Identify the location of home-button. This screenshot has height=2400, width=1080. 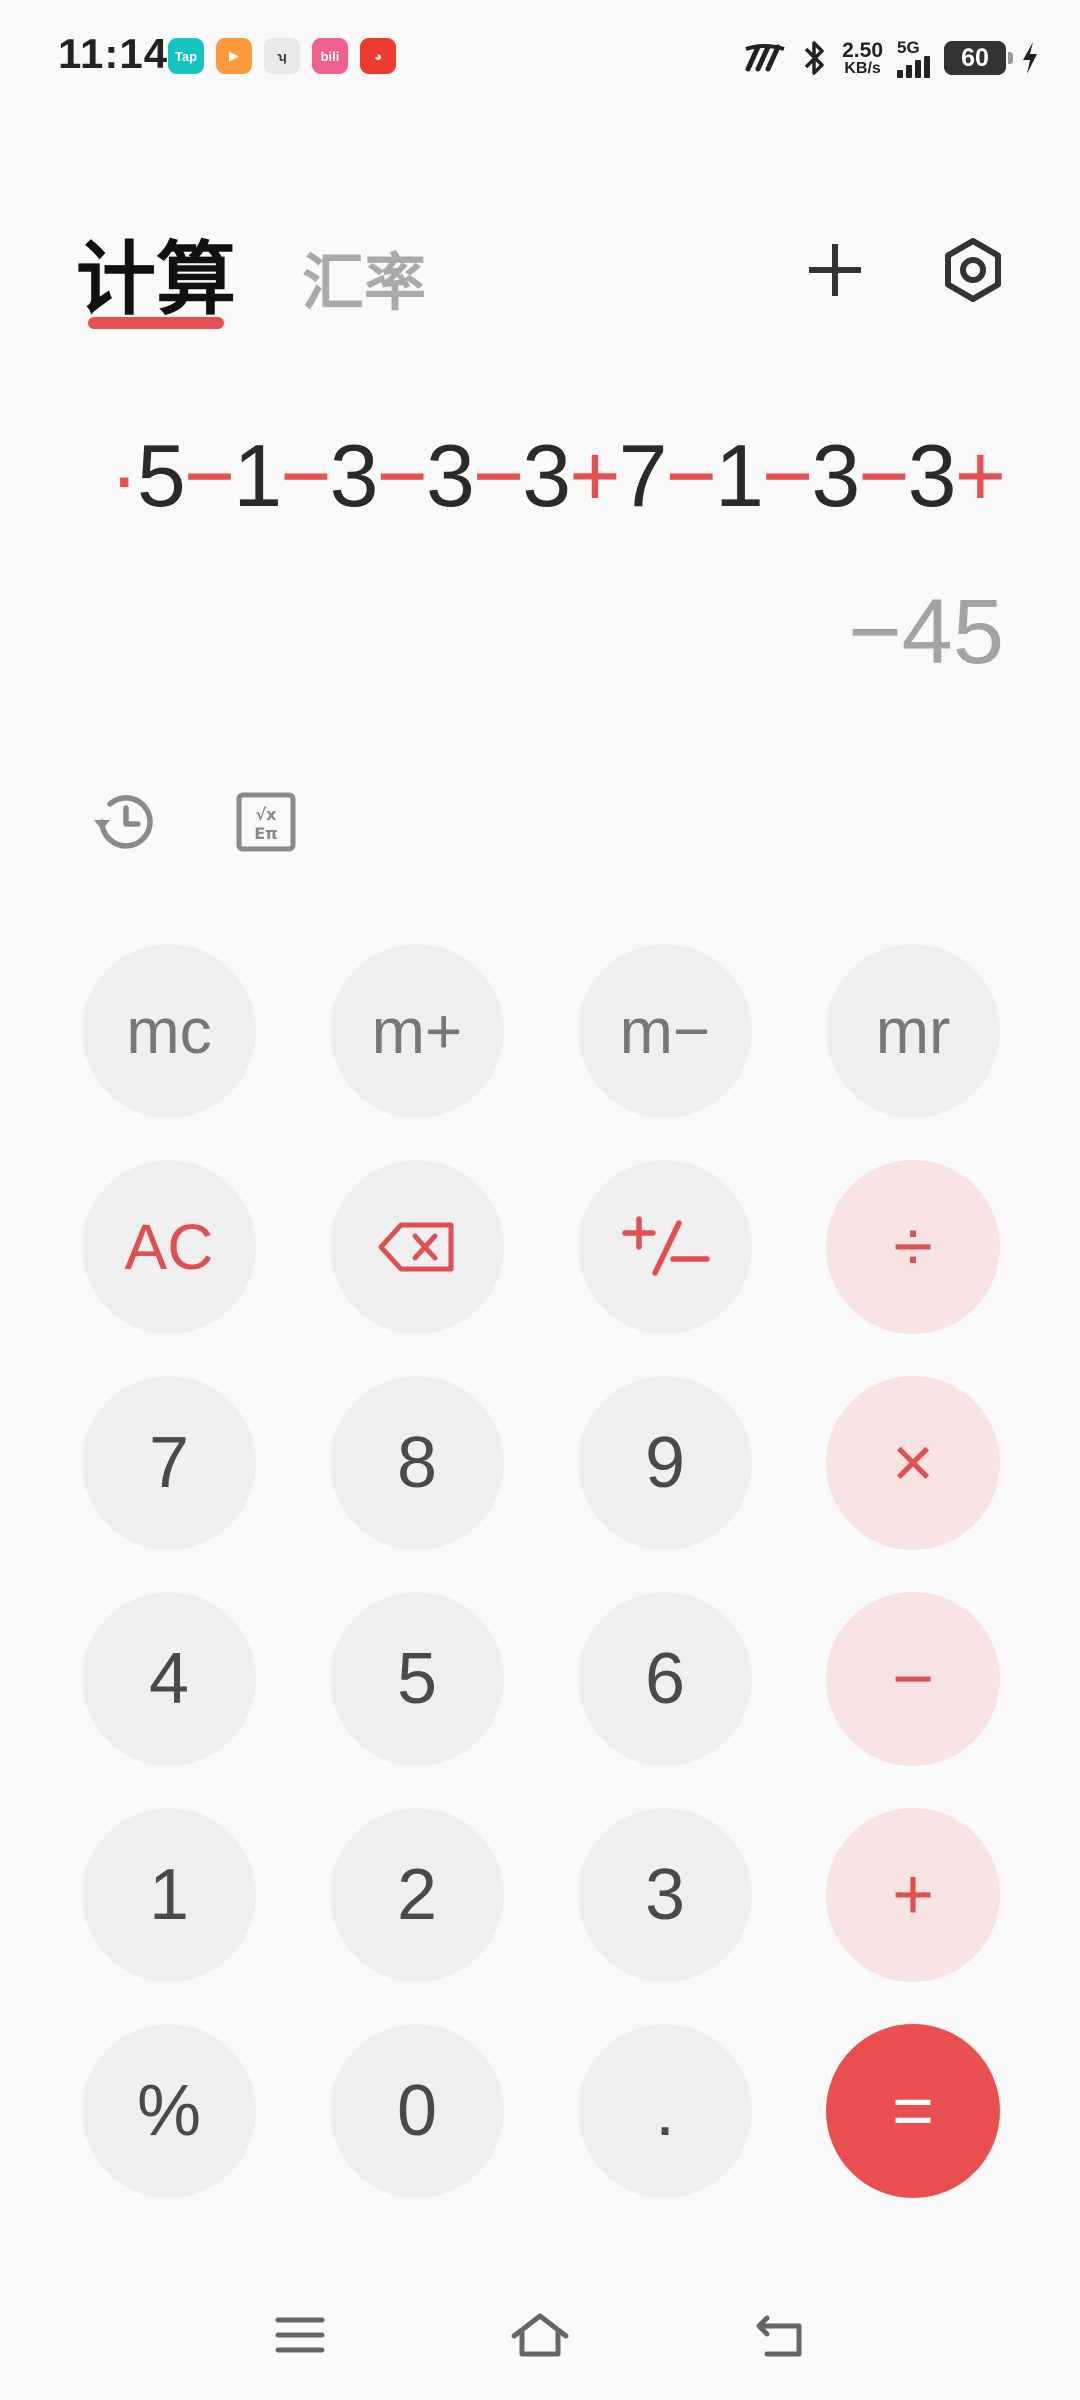
(540, 2335).